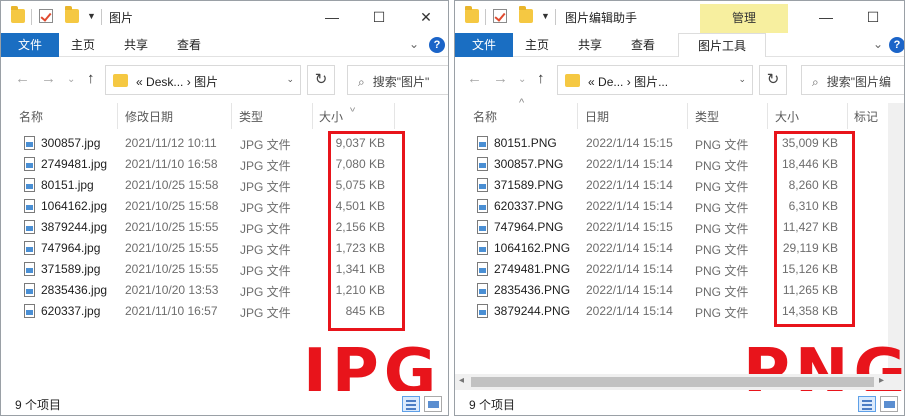  What do you see at coordinates (722, 45) in the screenshot?
I see `tab-picture-tools: 图片工具` at bounding box center [722, 45].